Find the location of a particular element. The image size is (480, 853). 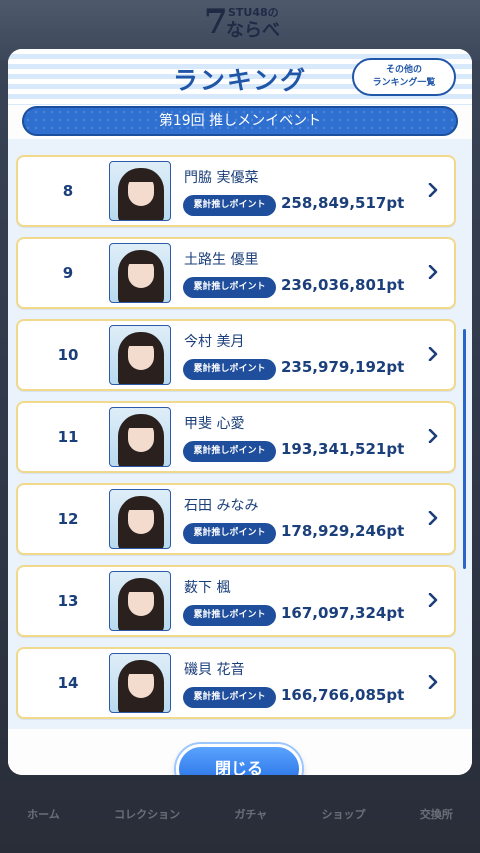

scrollbar is located at coordinates (464, 449).